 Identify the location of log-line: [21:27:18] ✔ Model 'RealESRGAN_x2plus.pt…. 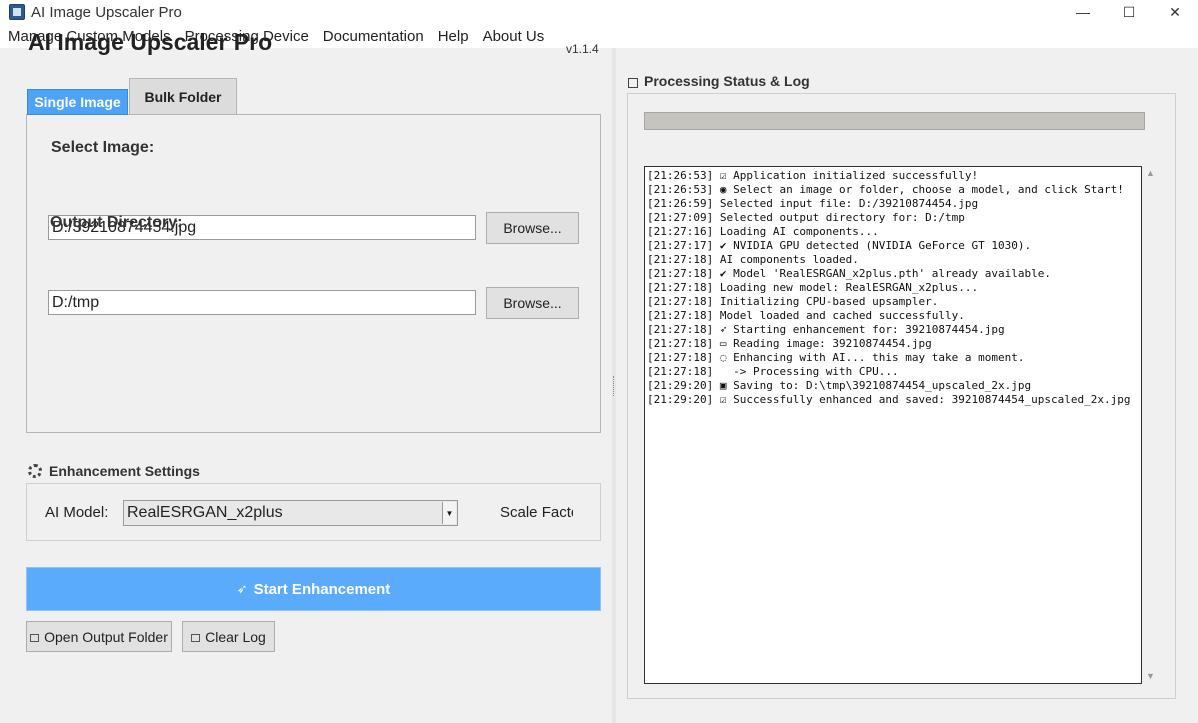
(849, 273).